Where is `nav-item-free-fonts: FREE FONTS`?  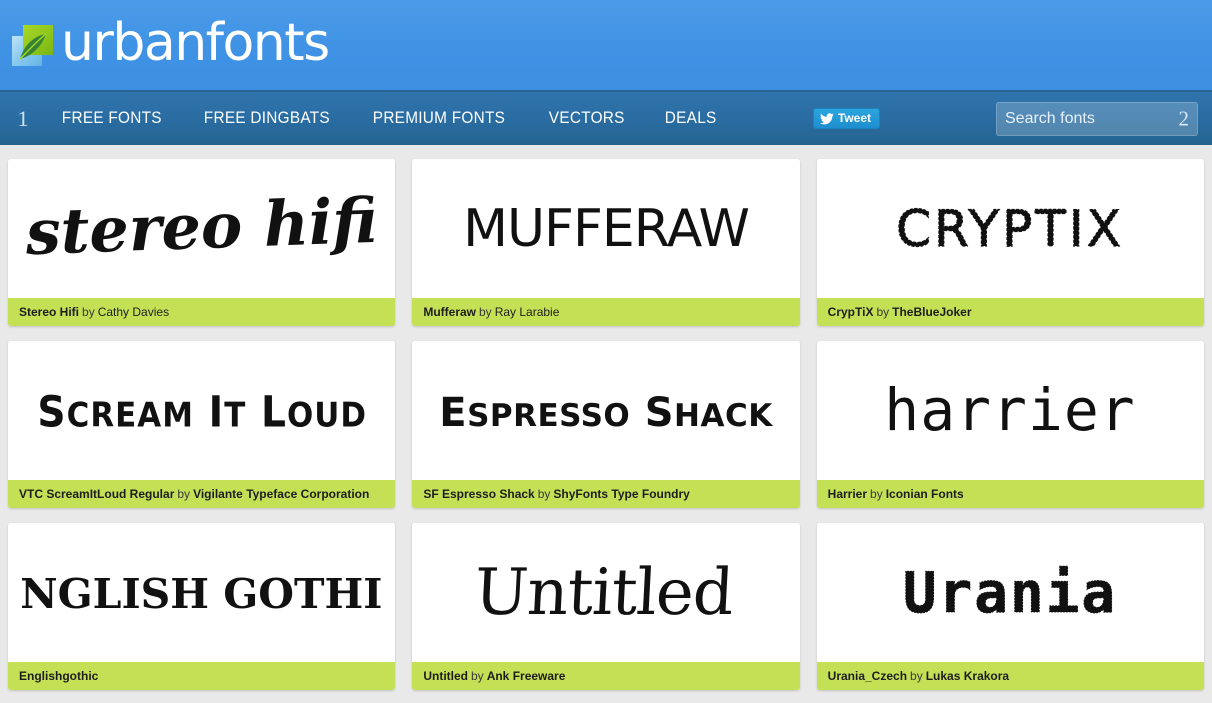 nav-item-free-fonts: FREE FONTS is located at coordinates (112, 118).